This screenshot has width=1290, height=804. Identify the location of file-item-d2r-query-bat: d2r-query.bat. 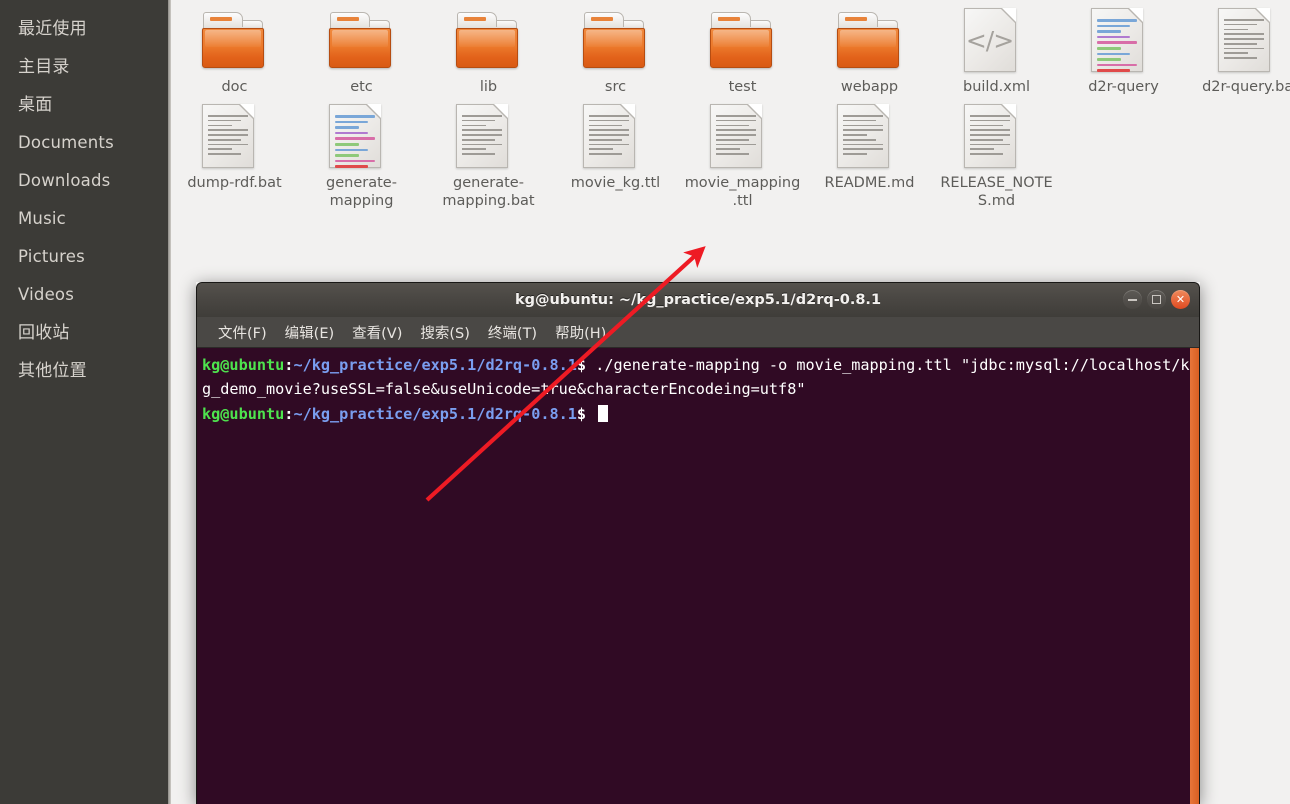
(1238, 48).